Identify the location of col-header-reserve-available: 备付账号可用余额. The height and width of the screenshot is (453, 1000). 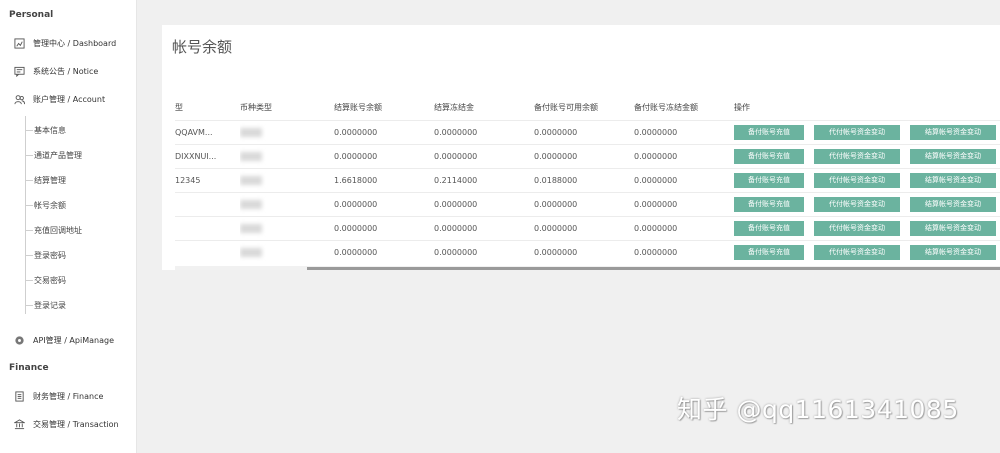
(584, 108).